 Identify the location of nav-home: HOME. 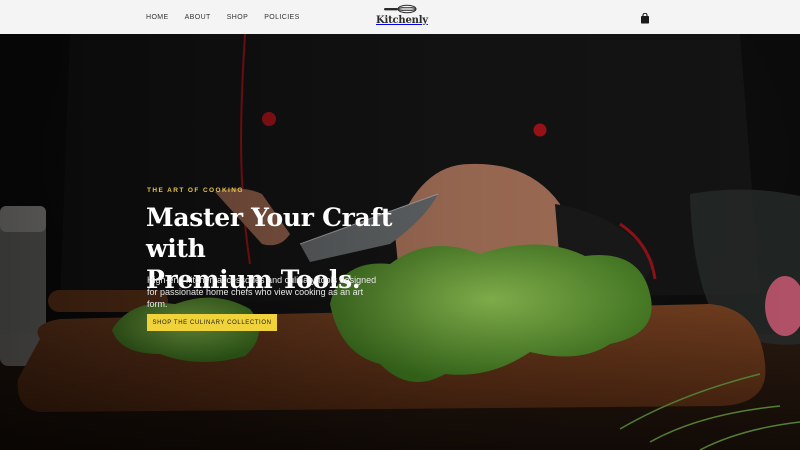
(157, 17).